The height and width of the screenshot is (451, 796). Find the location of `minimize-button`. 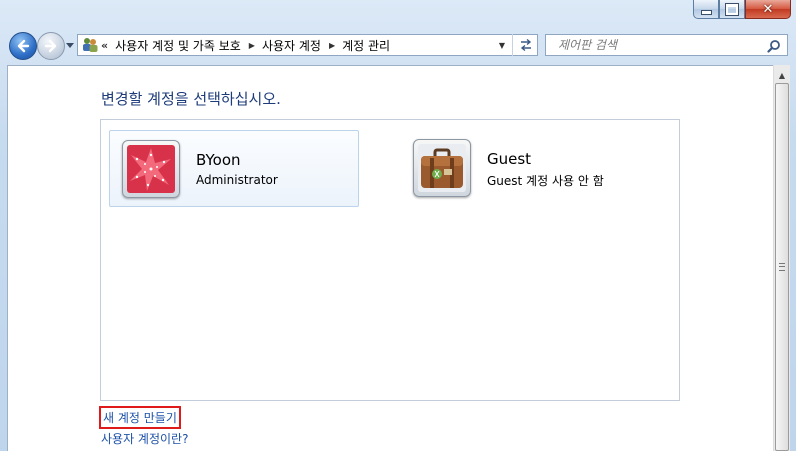

minimize-button is located at coordinates (706, 9).